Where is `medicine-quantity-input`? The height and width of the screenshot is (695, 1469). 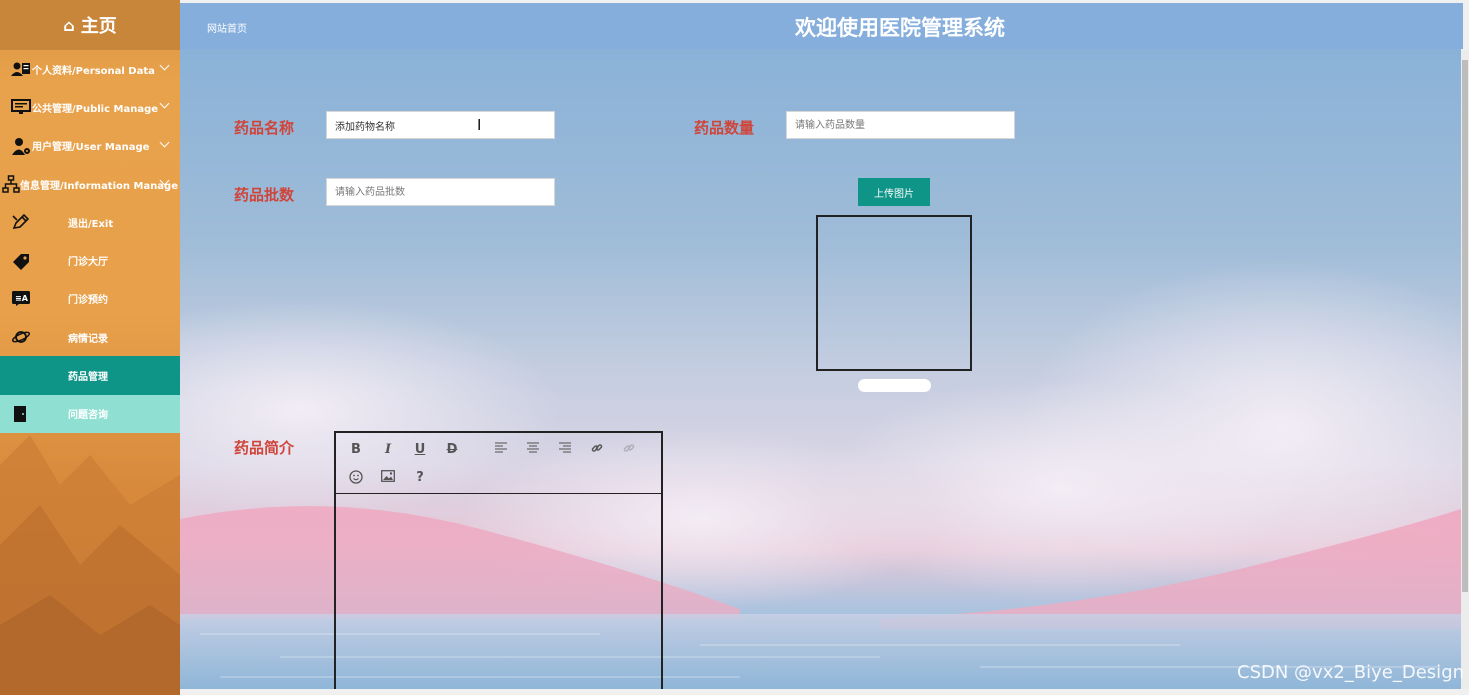
medicine-quantity-input is located at coordinates (900, 125).